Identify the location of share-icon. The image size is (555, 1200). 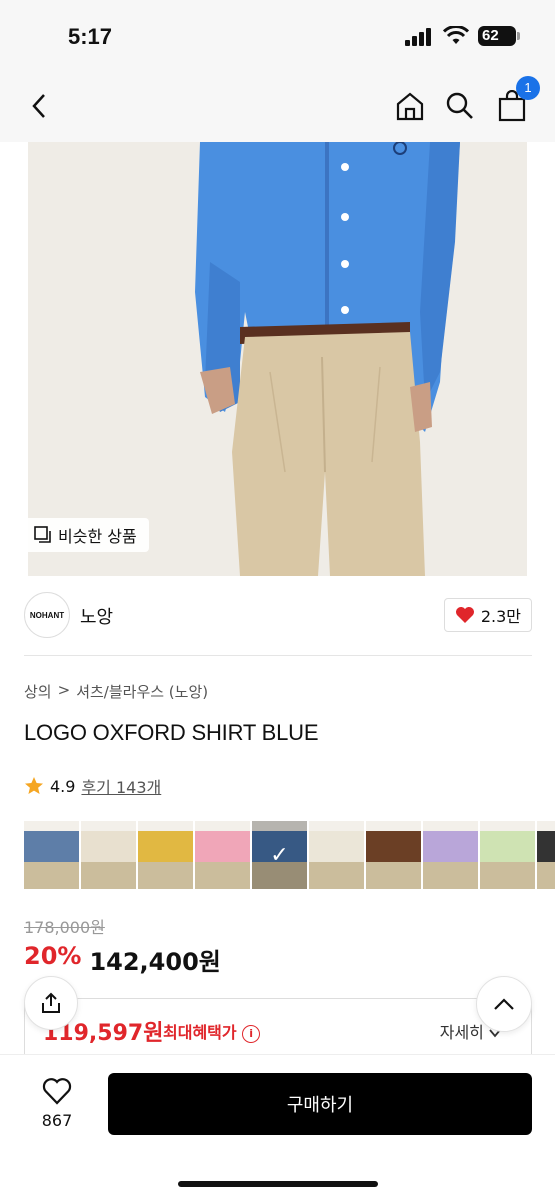
(51, 1002).